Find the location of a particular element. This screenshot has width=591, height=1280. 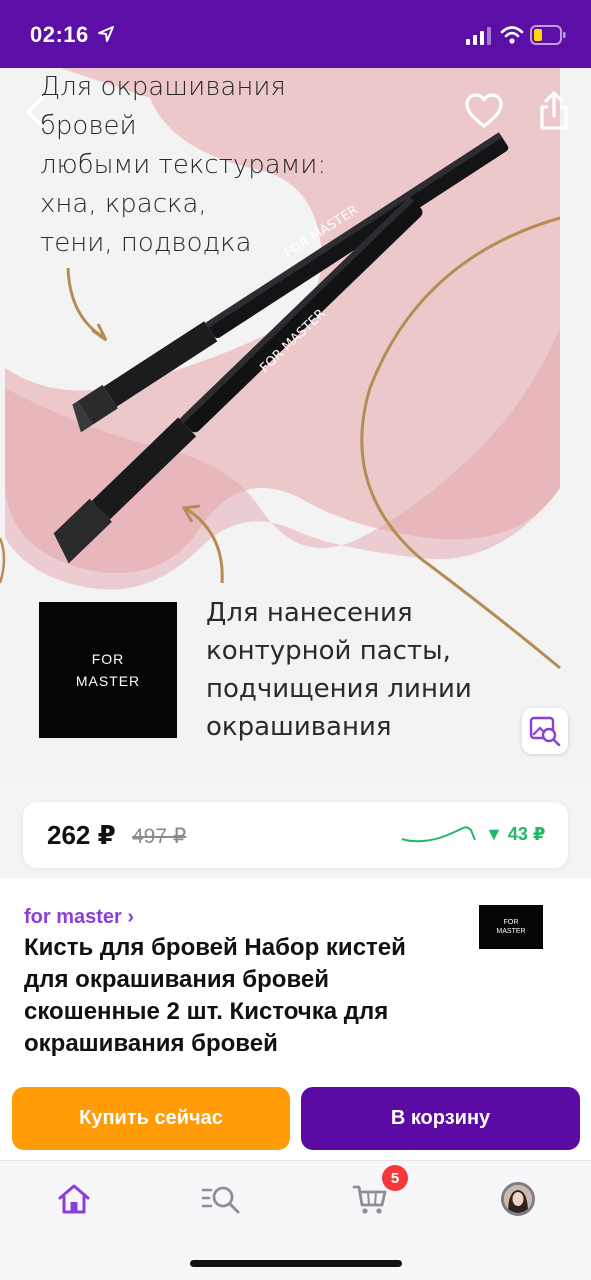

caption-line: подчищения линии is located at coordinates (339, 689).